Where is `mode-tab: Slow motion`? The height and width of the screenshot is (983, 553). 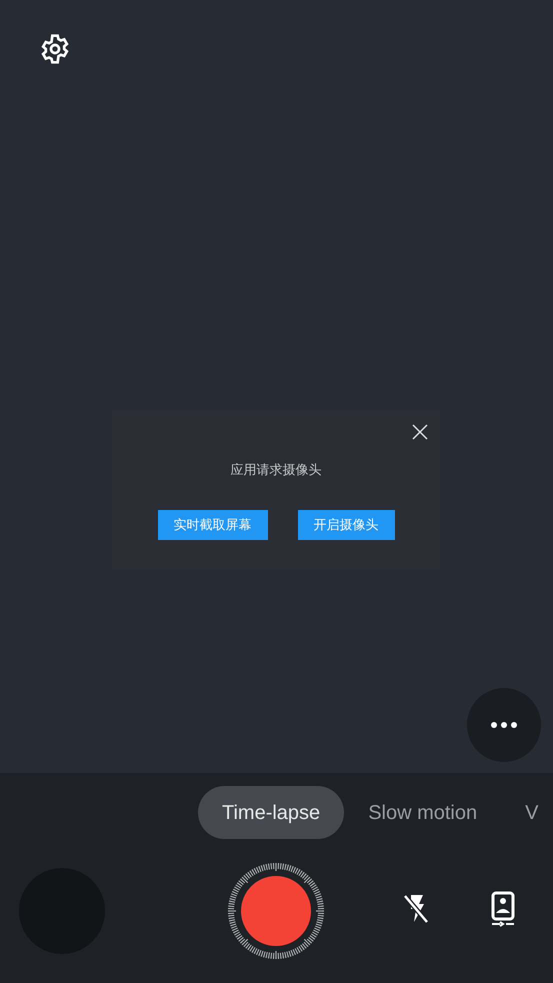 mode-tab: Slow motion is located at coordinates (423, 812).